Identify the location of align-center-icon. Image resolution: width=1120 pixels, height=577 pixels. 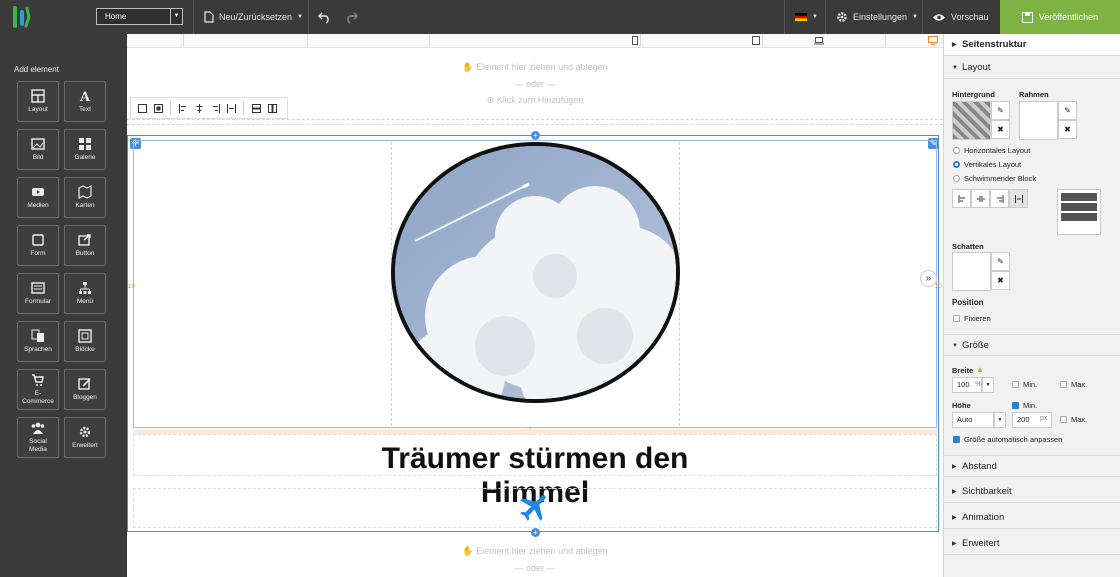
(199, 108).